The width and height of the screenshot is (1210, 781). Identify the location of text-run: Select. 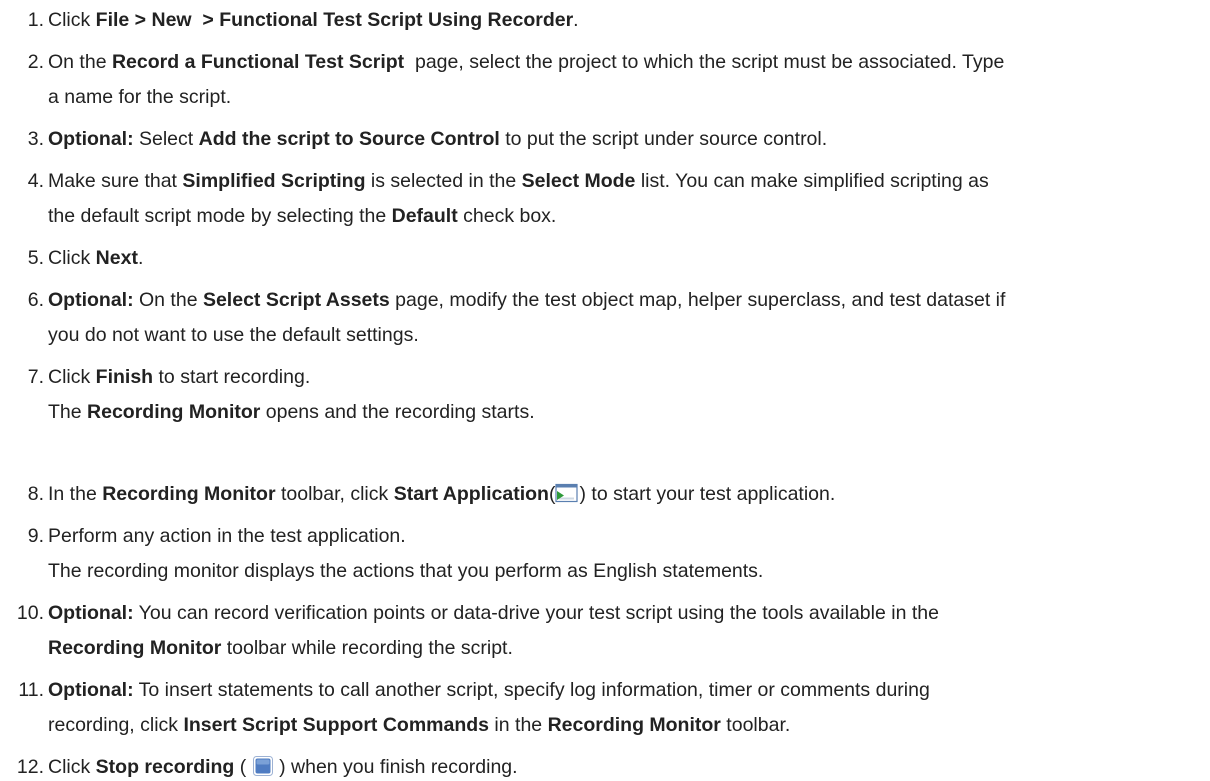
(166, 139).